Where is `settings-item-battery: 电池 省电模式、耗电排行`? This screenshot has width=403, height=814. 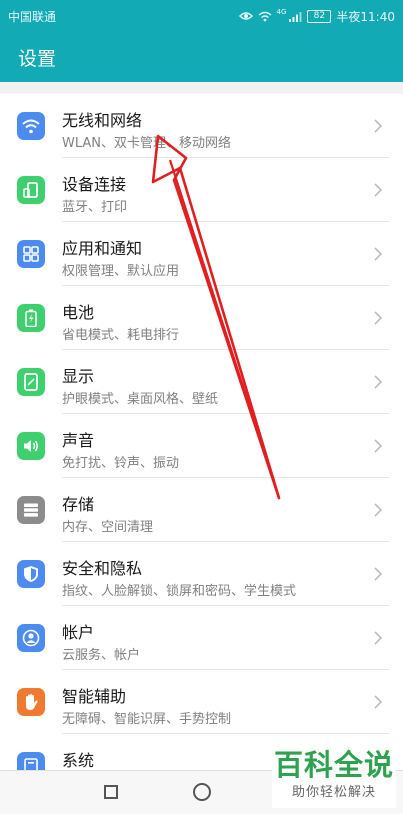
settings-item-battery: 电池 省电模式、耗电排行 is located at coordinates (201, 318).